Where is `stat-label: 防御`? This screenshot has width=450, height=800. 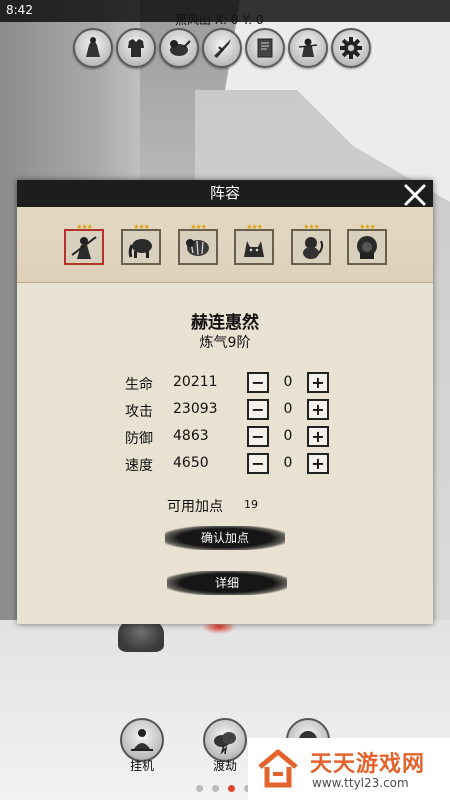
stat-label: 防御 is located at coordinates (139, 439).